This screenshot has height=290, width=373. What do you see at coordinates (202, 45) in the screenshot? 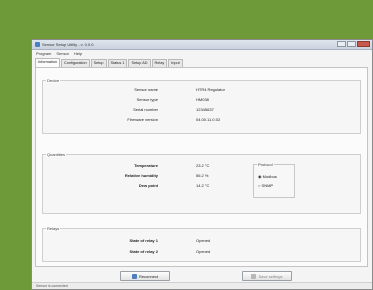
I see `title-bar: Sensor Setup Utility - v. 0.0.0` at bounding box center [202, 45].